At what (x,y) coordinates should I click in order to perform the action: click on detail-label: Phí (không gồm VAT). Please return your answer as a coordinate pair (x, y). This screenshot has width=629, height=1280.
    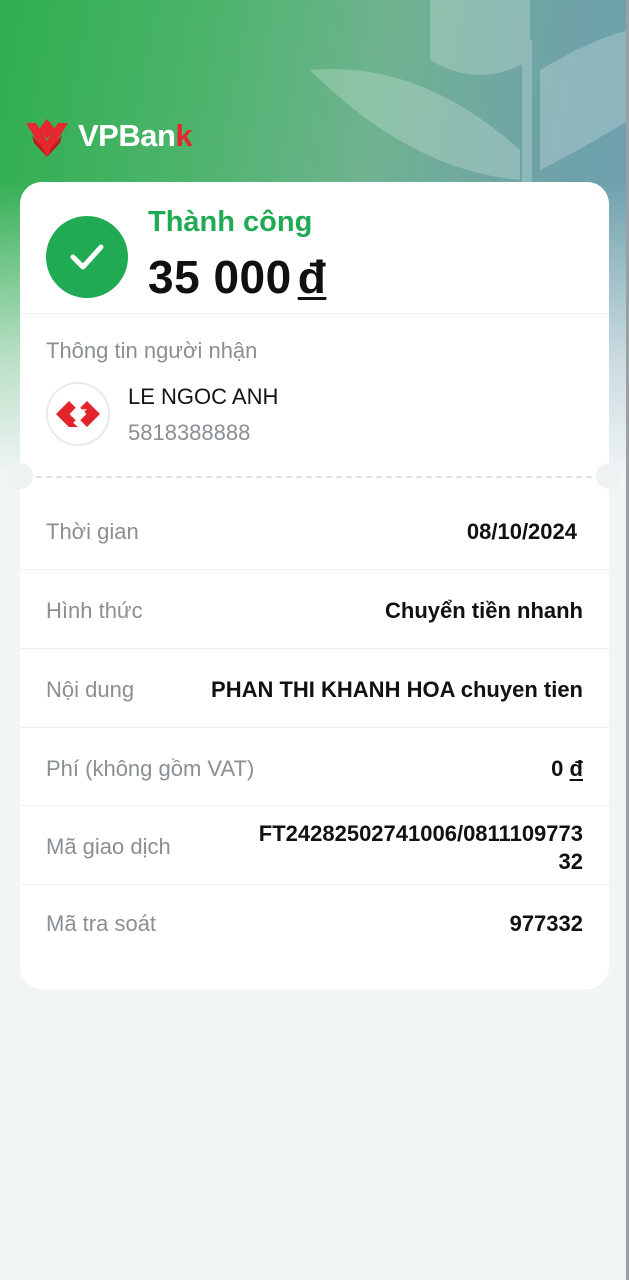
    Looking at the image, I should click on (150, 768).